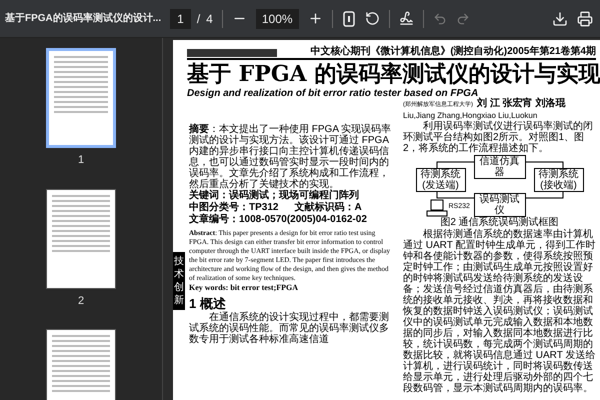  Describe the element at coordinates (208, 304) in the screenshot. I see `section-heading: 1 概述` at that location.